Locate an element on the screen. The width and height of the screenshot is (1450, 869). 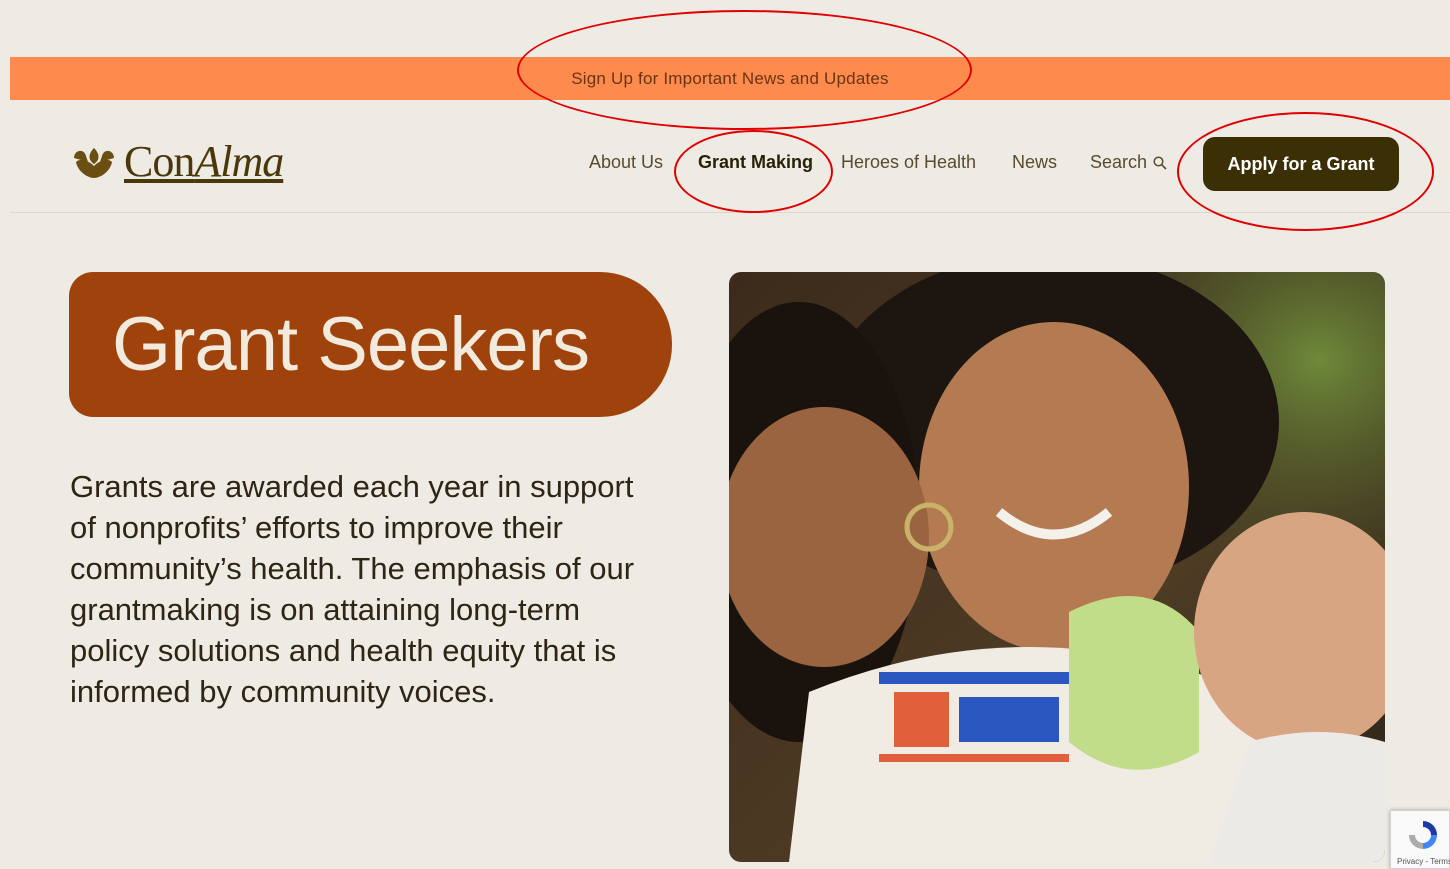
nav-item-news: News is located at coordinates (1034, 162).